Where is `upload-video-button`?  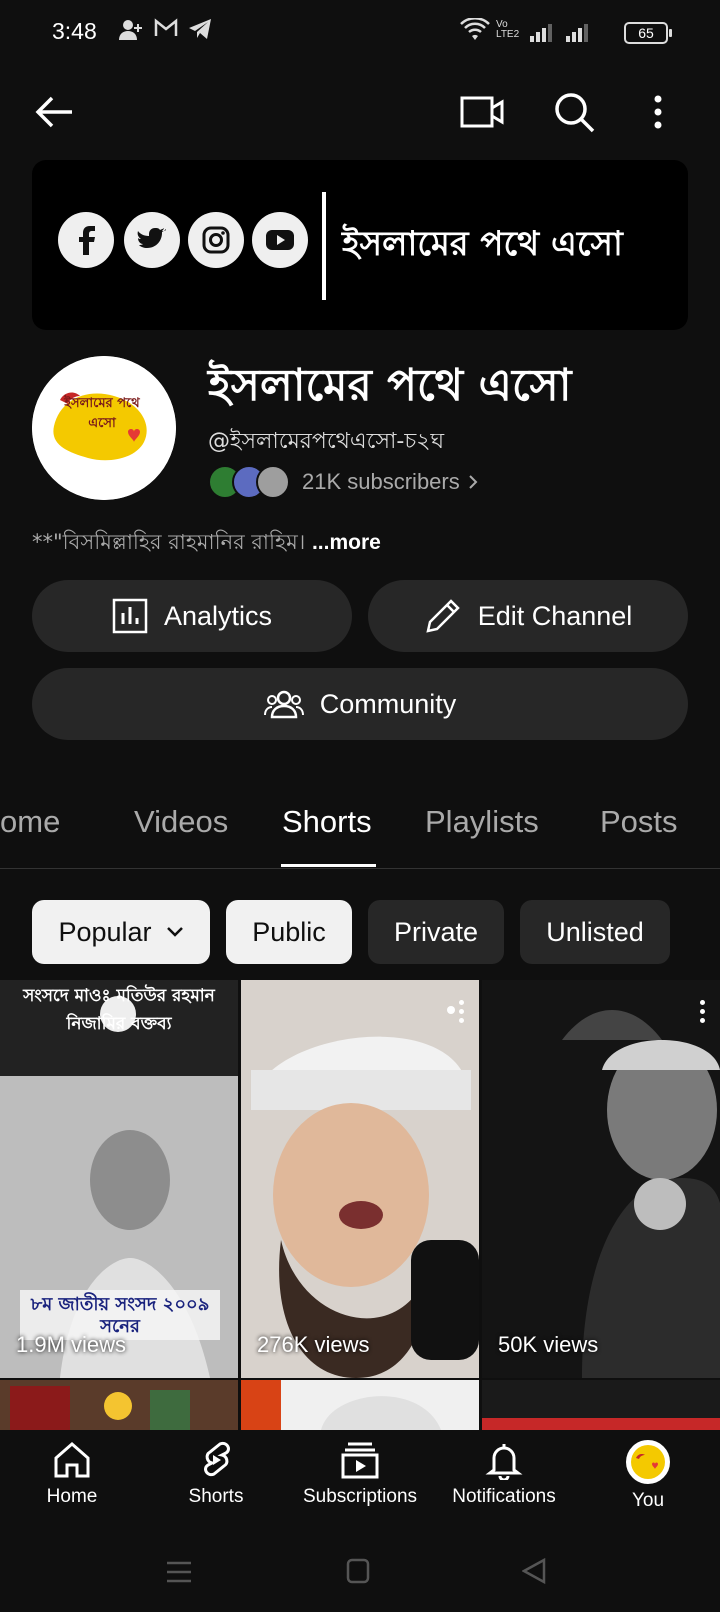
upload-video-button is located at coordinates (482, 112).